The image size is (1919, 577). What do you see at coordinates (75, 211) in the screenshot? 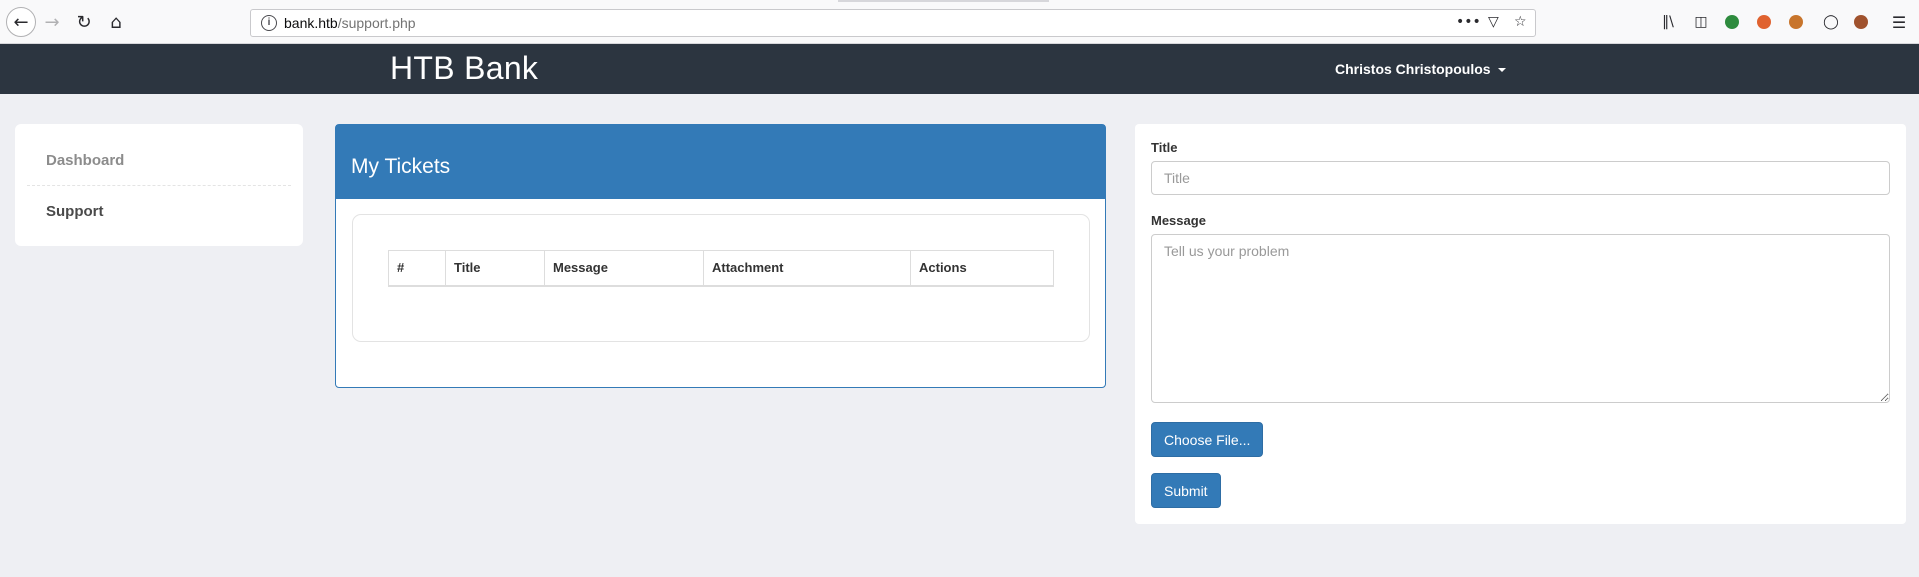
I see `sidebar-item-support: Support` at bounding box center [75, 211].